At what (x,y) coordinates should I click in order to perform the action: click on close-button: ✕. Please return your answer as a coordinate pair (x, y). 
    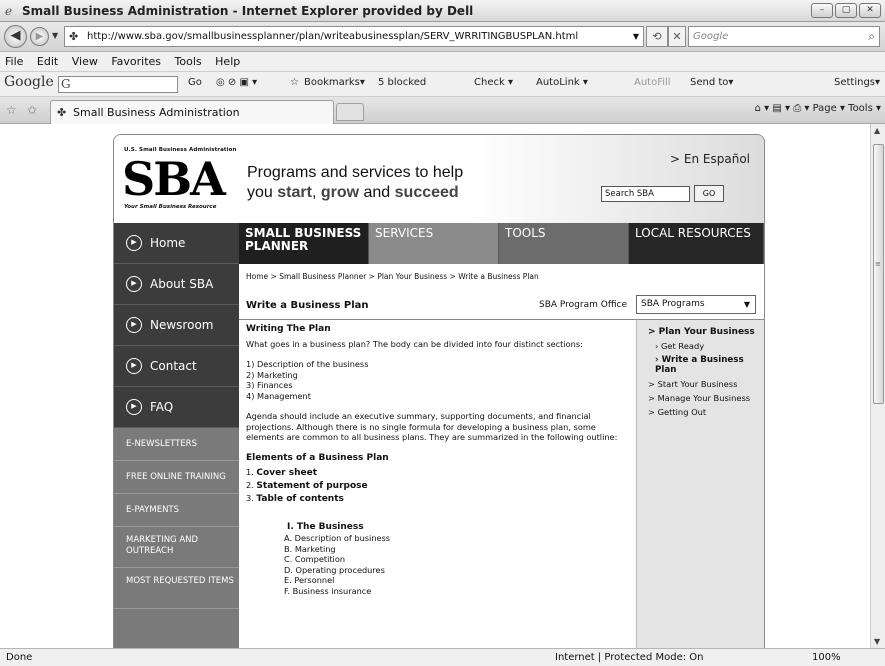
    Looking at the image, I should click on (870, 10).